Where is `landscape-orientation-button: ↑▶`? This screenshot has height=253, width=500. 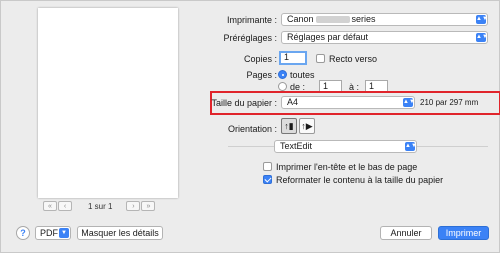 landscape-orientation-button: ↑▶ is located at coordinates (307, 126).